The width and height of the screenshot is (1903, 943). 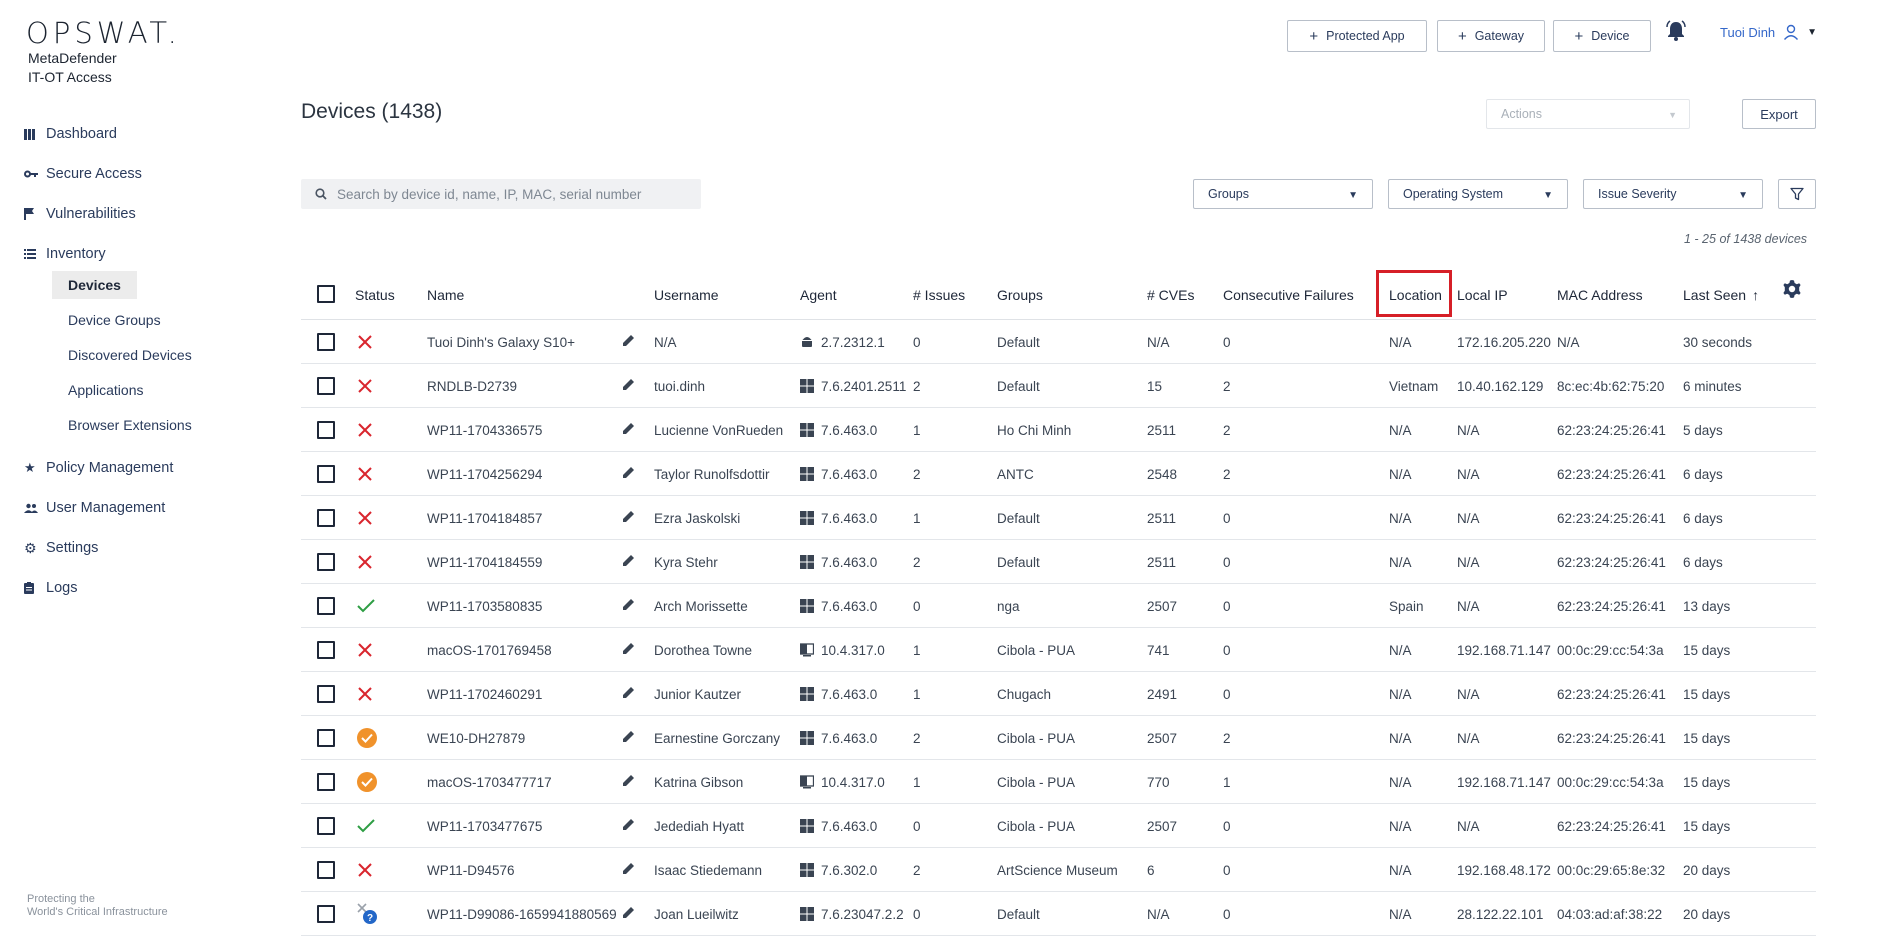 I want to click on device-name: macOS-1703477717, so click(x=527, y=782).